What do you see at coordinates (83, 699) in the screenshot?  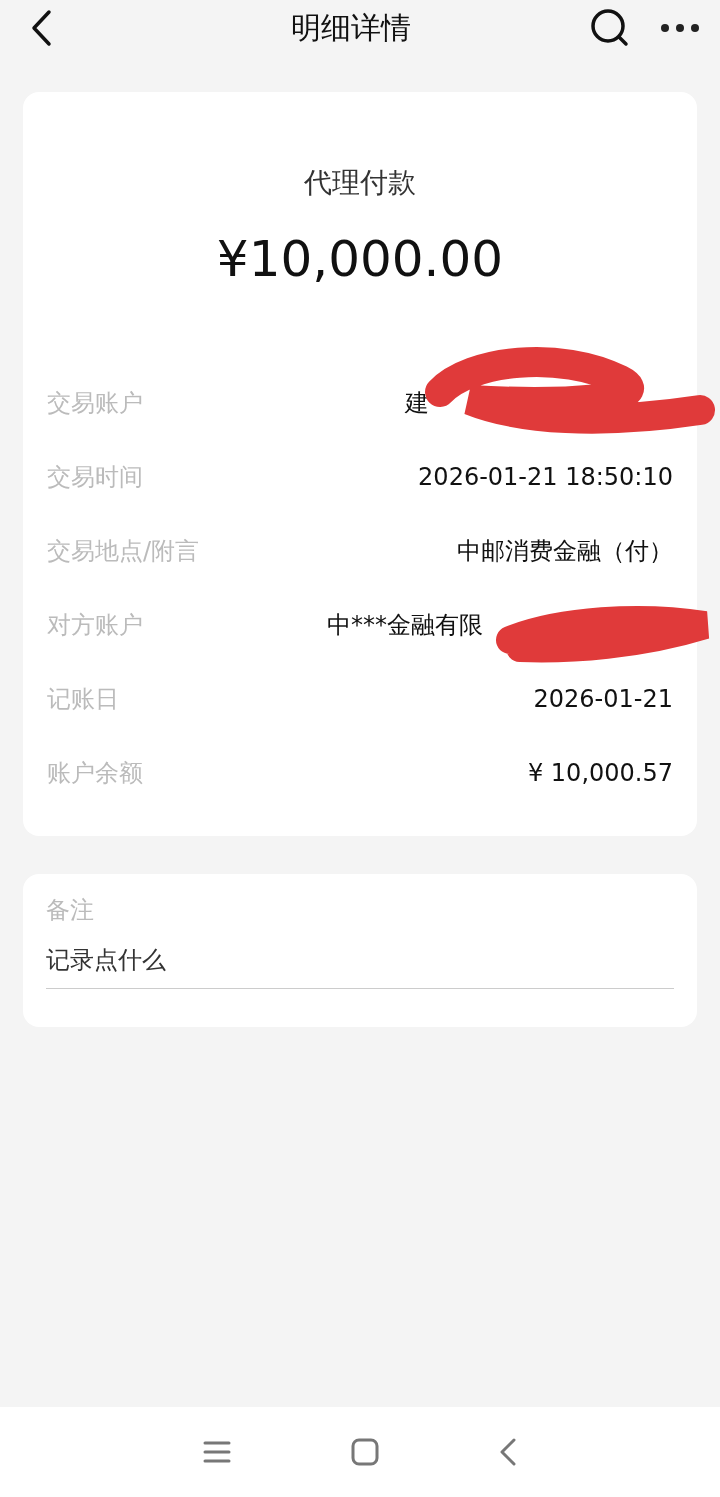 I see `detail-label: 记账日` at bounding box center [83, 699].